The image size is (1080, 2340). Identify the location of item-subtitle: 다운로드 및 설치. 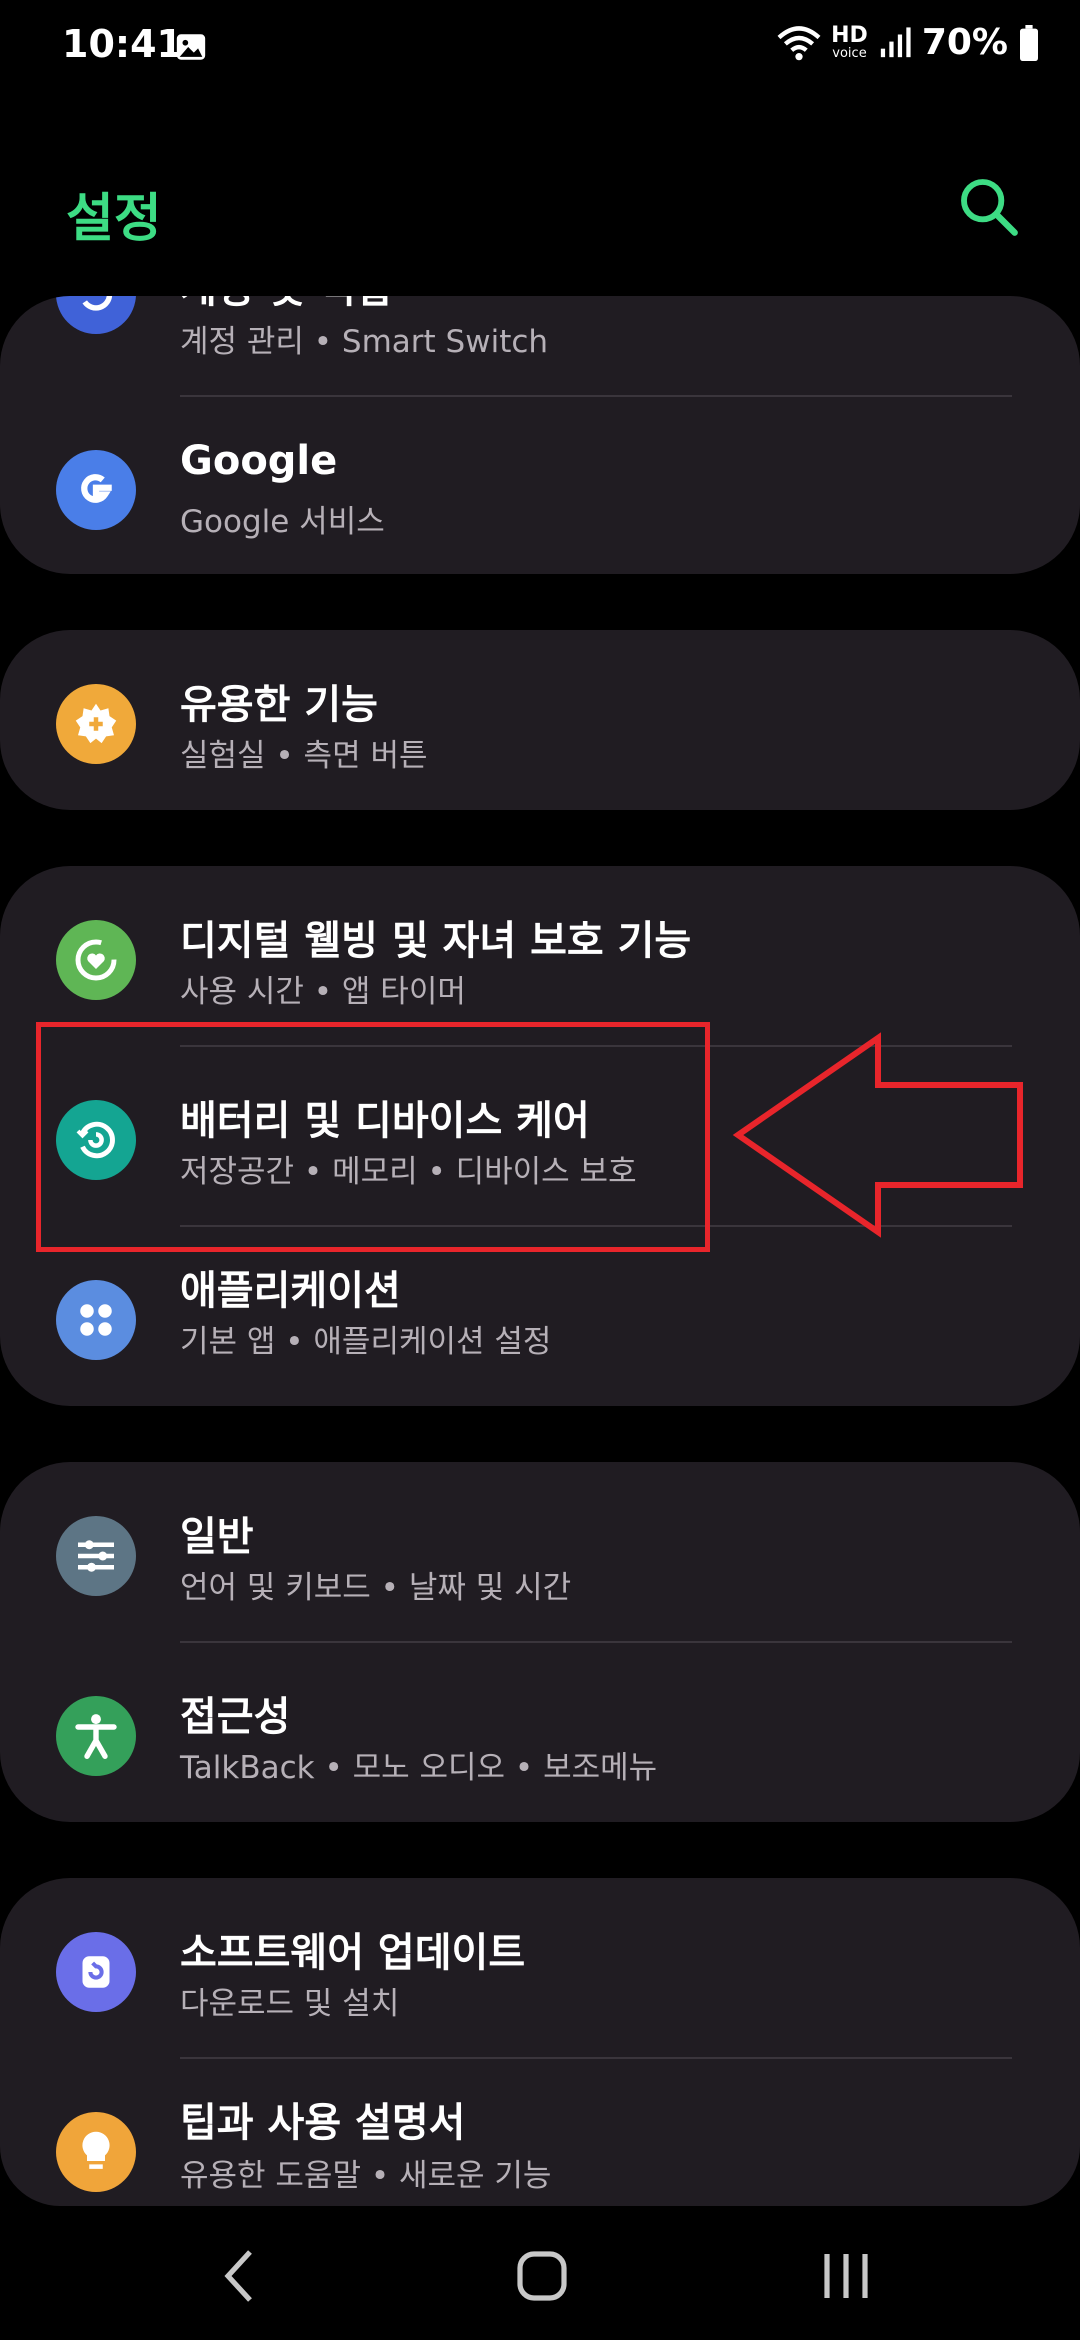
(290, 2004).